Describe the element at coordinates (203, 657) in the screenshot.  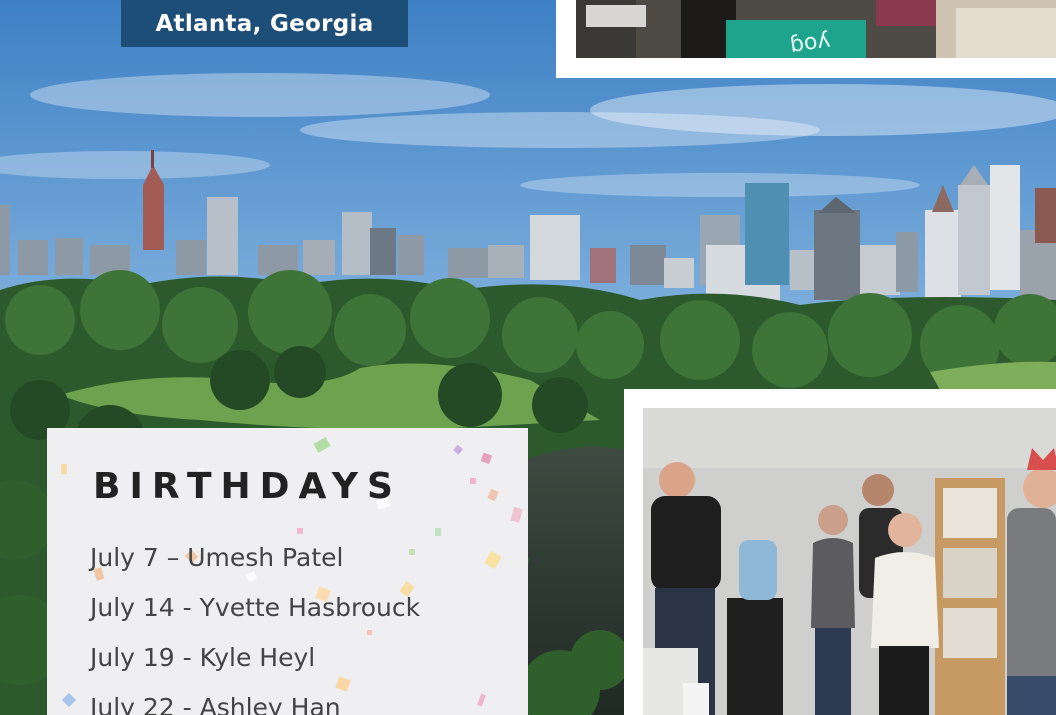
I see `birthday-entry: July 19 - Kyle Heyl` at that location.